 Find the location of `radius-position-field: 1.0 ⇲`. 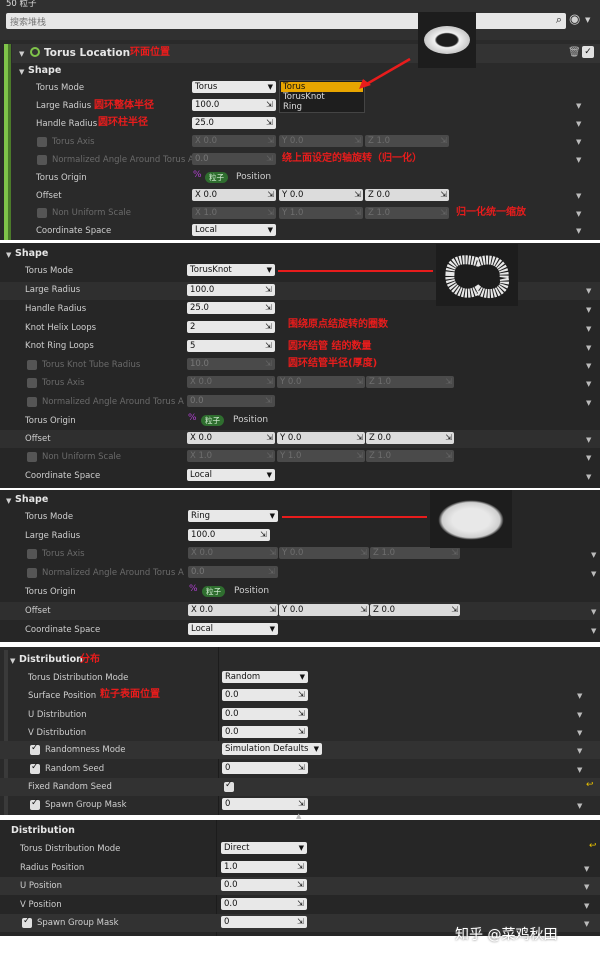

radius-position-field: 1.0 ⇲ is located at coordinates (264, 867).